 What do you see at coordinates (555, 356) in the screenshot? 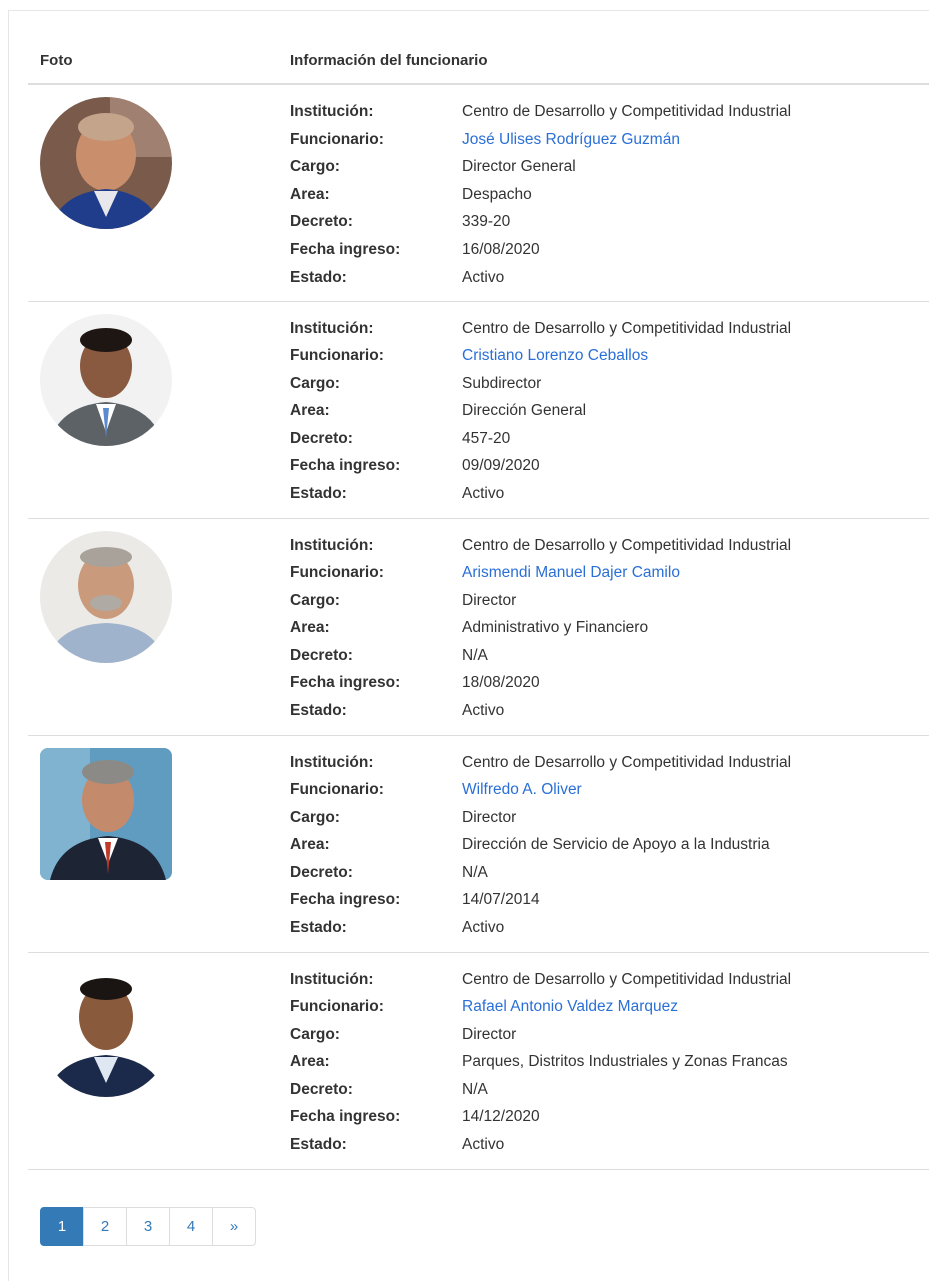
I see `official-name-link: Cristiano Lorenzo Ceballos` at bounding box center [555, 356].